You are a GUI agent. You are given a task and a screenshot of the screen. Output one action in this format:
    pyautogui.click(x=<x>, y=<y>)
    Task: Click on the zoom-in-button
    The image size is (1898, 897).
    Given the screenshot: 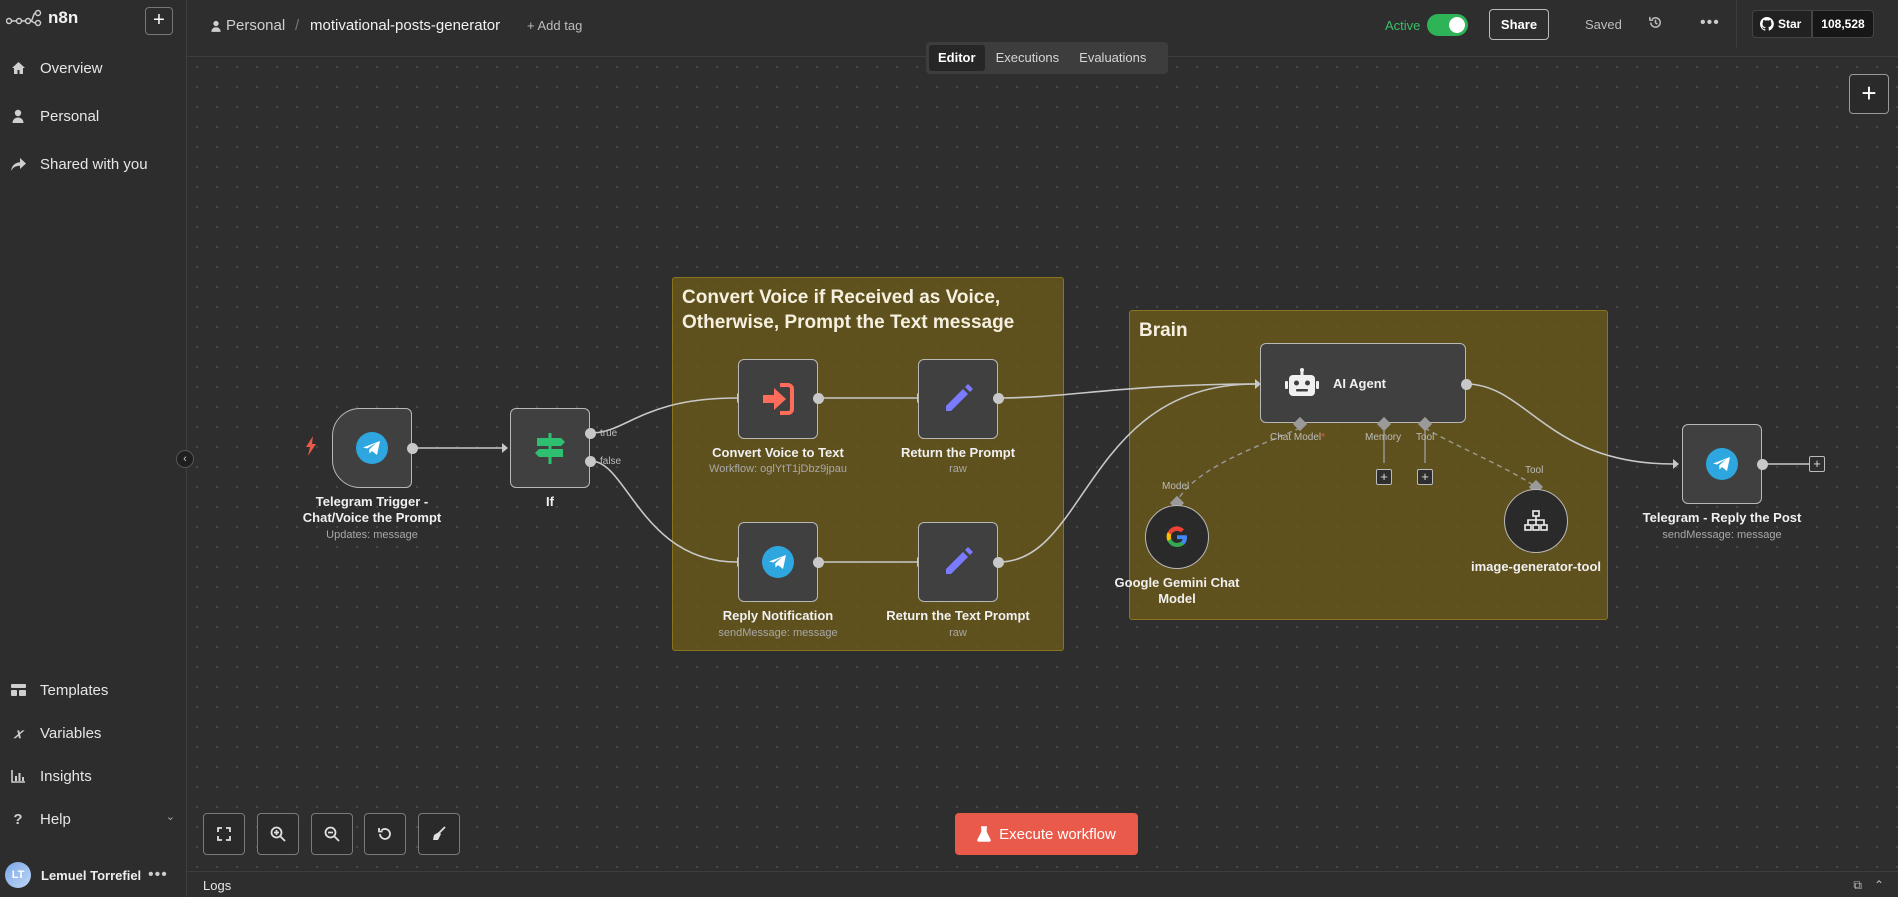 What is the action you would take?
    pyautogui.click(x=278, y=834)
    